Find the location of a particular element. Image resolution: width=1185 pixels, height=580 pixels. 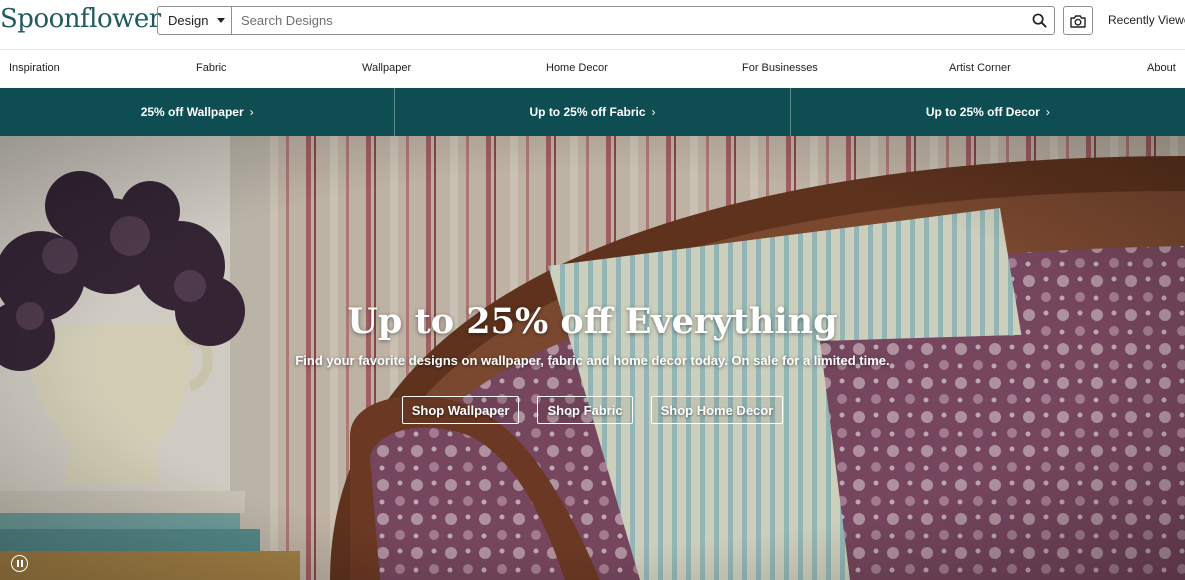

camera-icon is located at coordinates (1078, 21).